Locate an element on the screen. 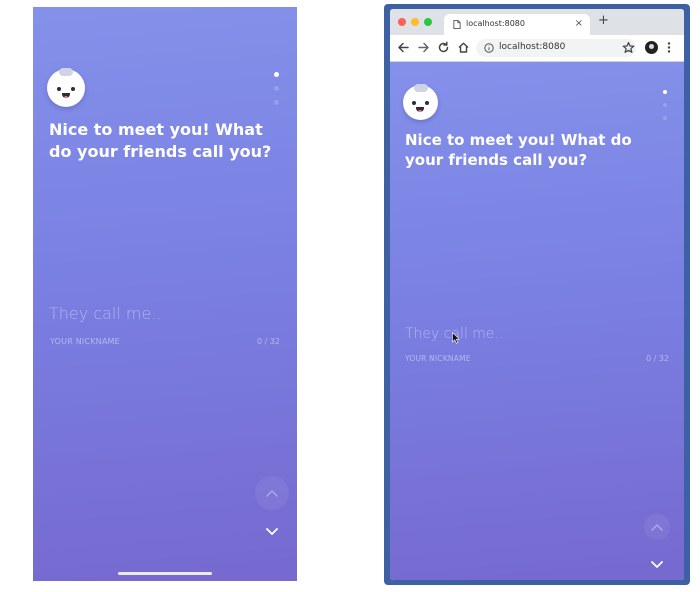 The image size is (700, 592). address-bar: localhost:8080 is located at coordinates (556, 48).